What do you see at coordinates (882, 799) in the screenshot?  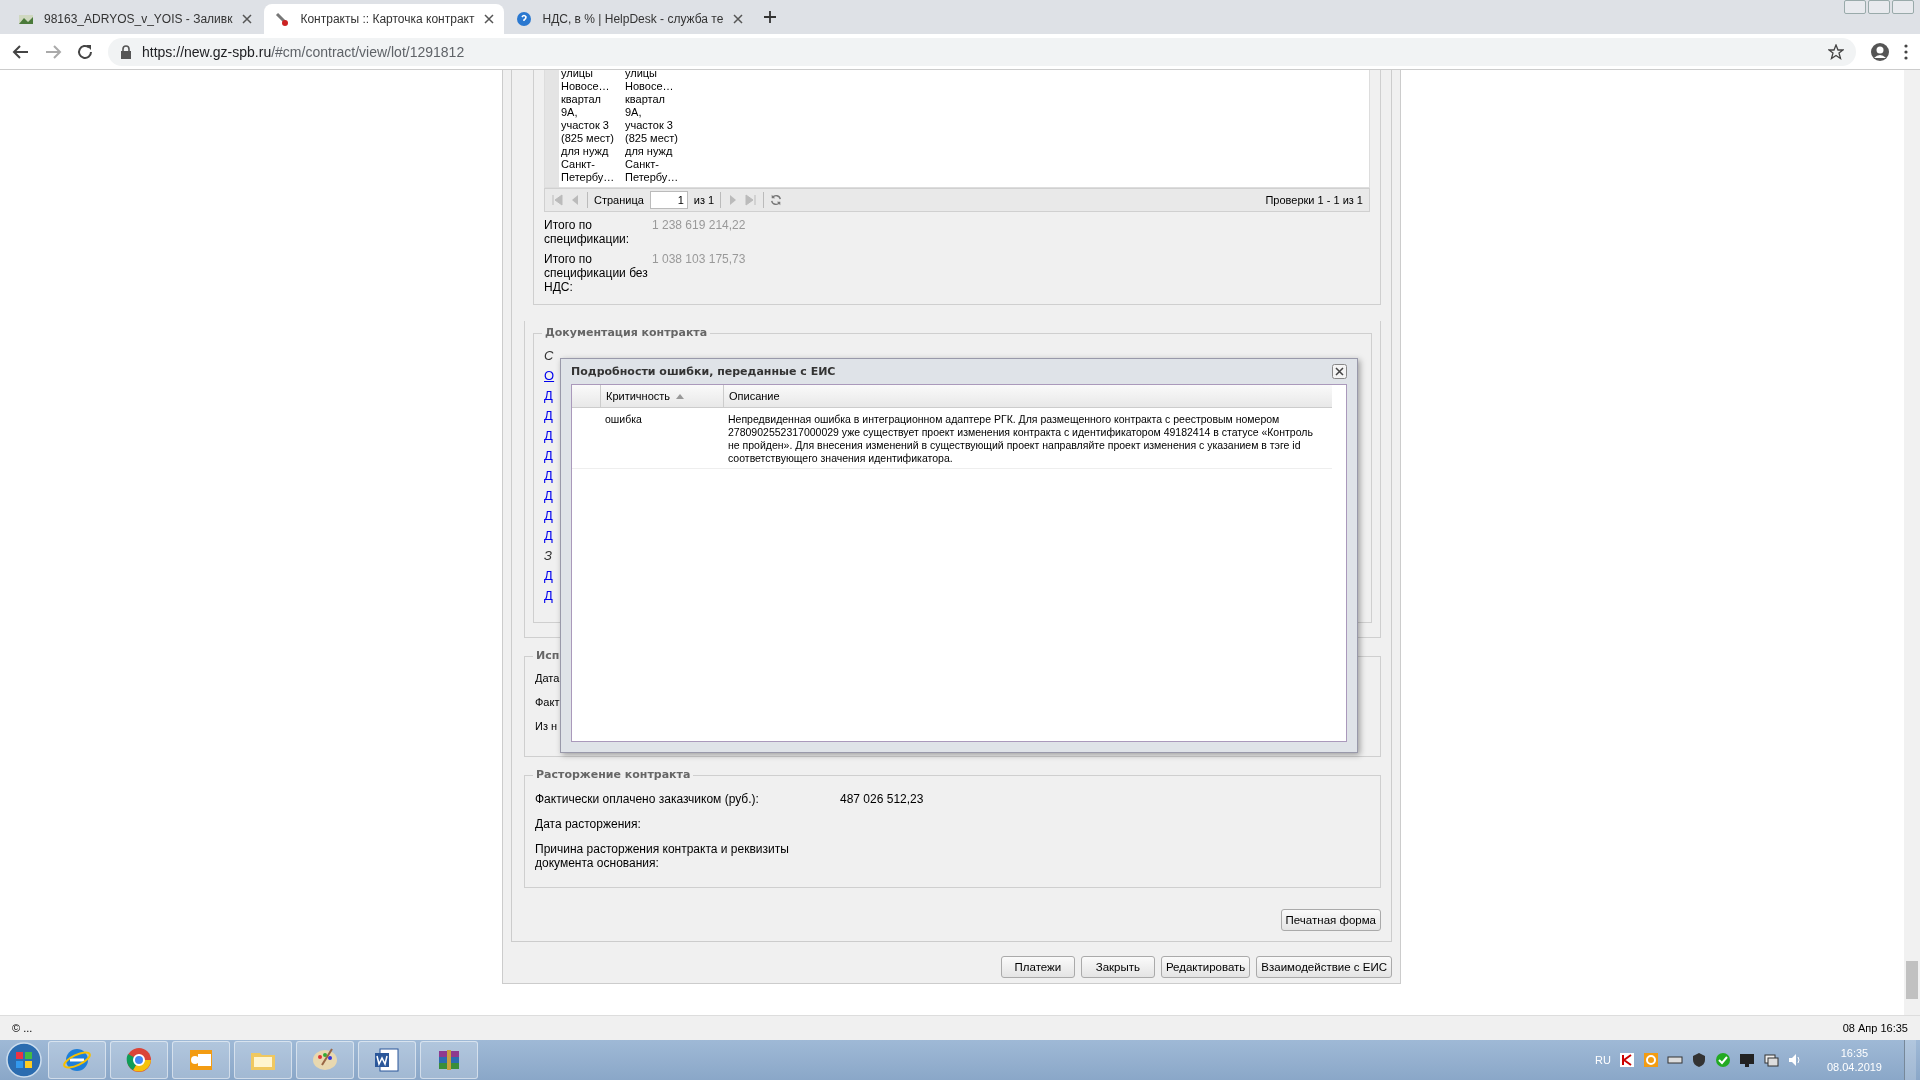 I see `field-value: 487 026 512,23` at bounding box center [882, 799].